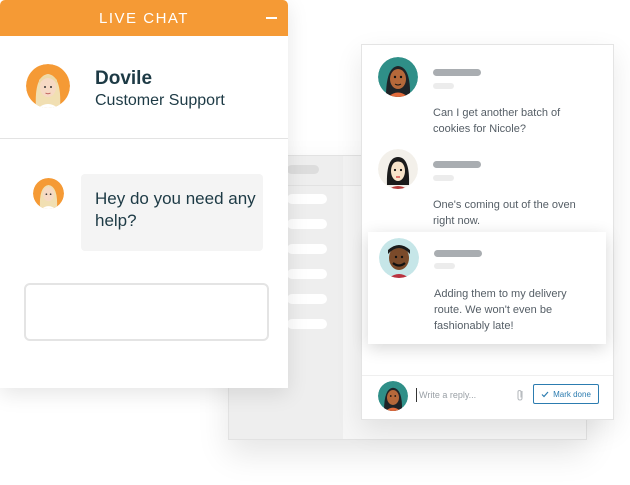 Image resolution: width=630 pixels, height=485 pixels. I want to click on message-text: One's coming out of the oven right now., so click(504, 213).